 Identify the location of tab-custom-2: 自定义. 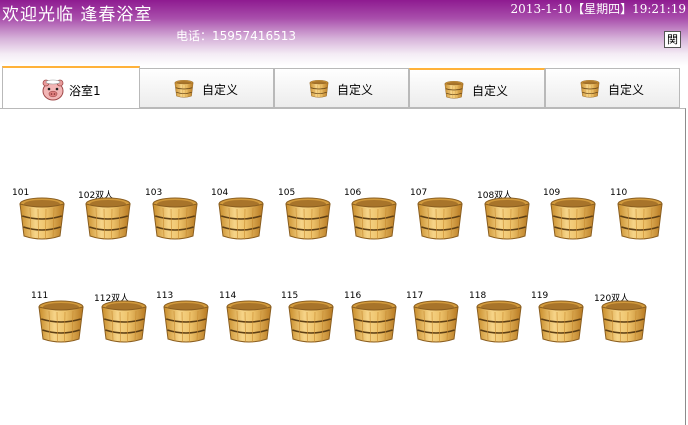
(341, 88).